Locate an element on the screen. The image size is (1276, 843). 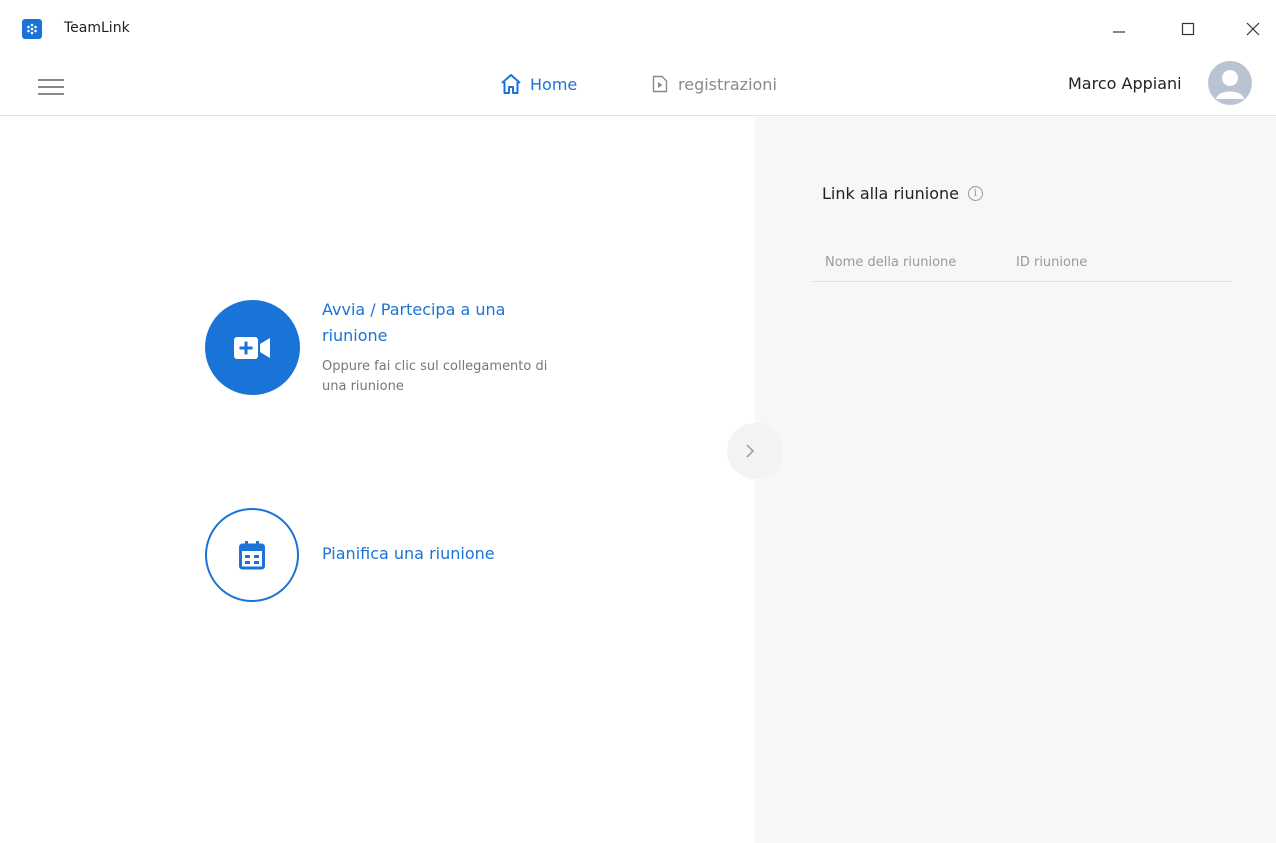
minimize-icon is located at coordinates (1119, 32).